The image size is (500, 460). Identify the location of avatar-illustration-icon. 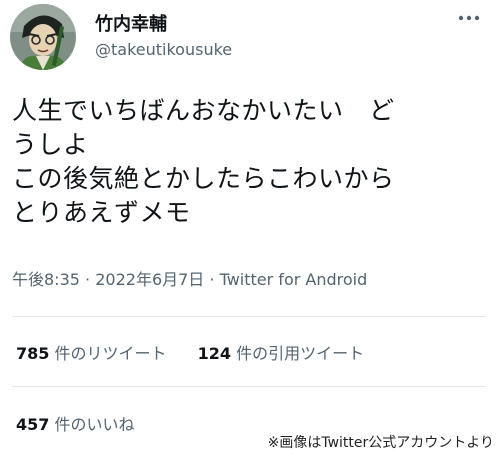
(43, 37).